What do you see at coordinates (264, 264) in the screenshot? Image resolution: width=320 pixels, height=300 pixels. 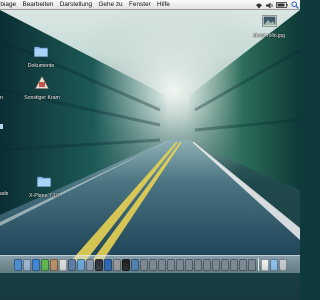 I see `document-icon` at bounding box center [264, 264].